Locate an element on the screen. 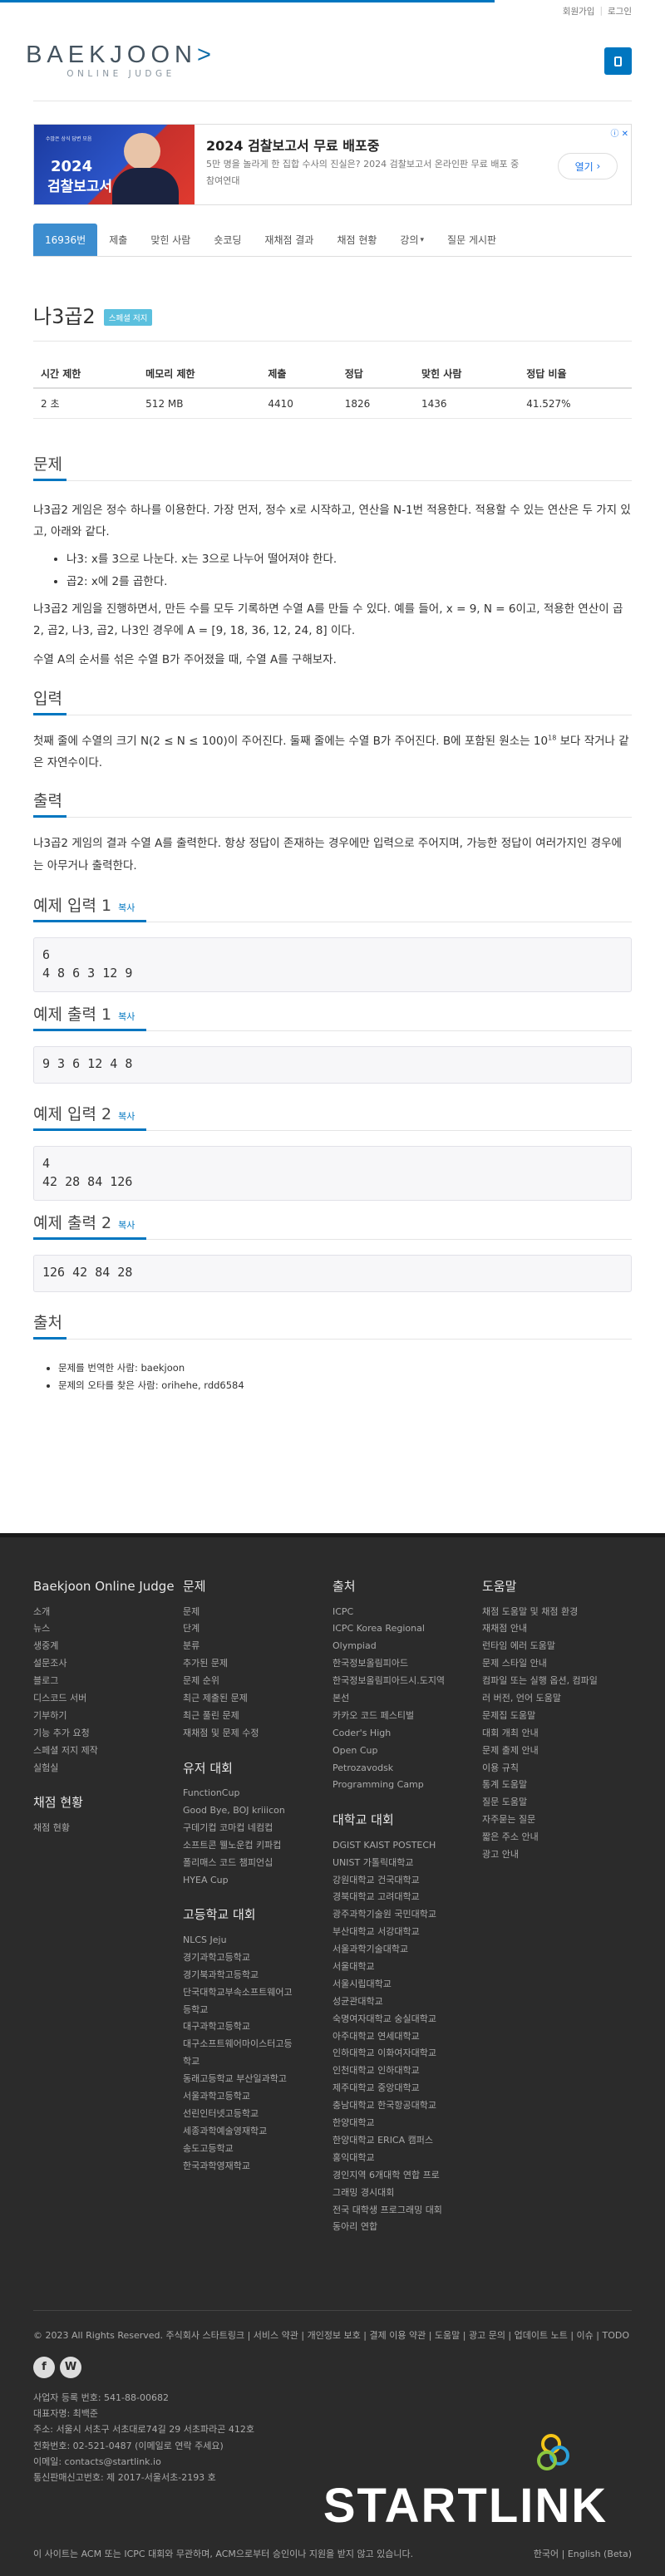 The height and width of the screenshot is (2576, 665). footer-link: 기능 추가 요청 is located at coordinates (108, 1734).